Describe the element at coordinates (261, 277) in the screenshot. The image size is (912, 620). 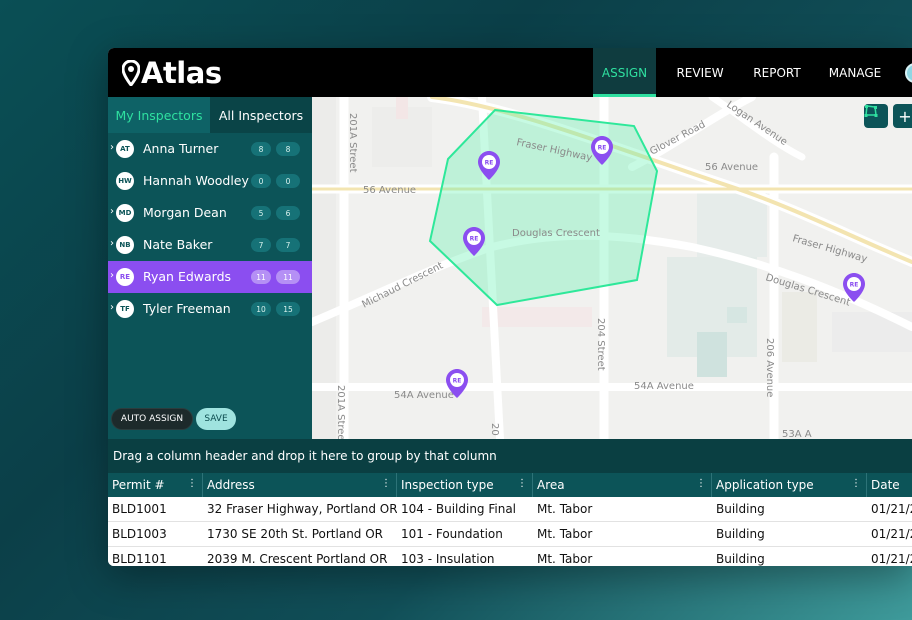
I see `assigned-count-badge: 11` at that location.